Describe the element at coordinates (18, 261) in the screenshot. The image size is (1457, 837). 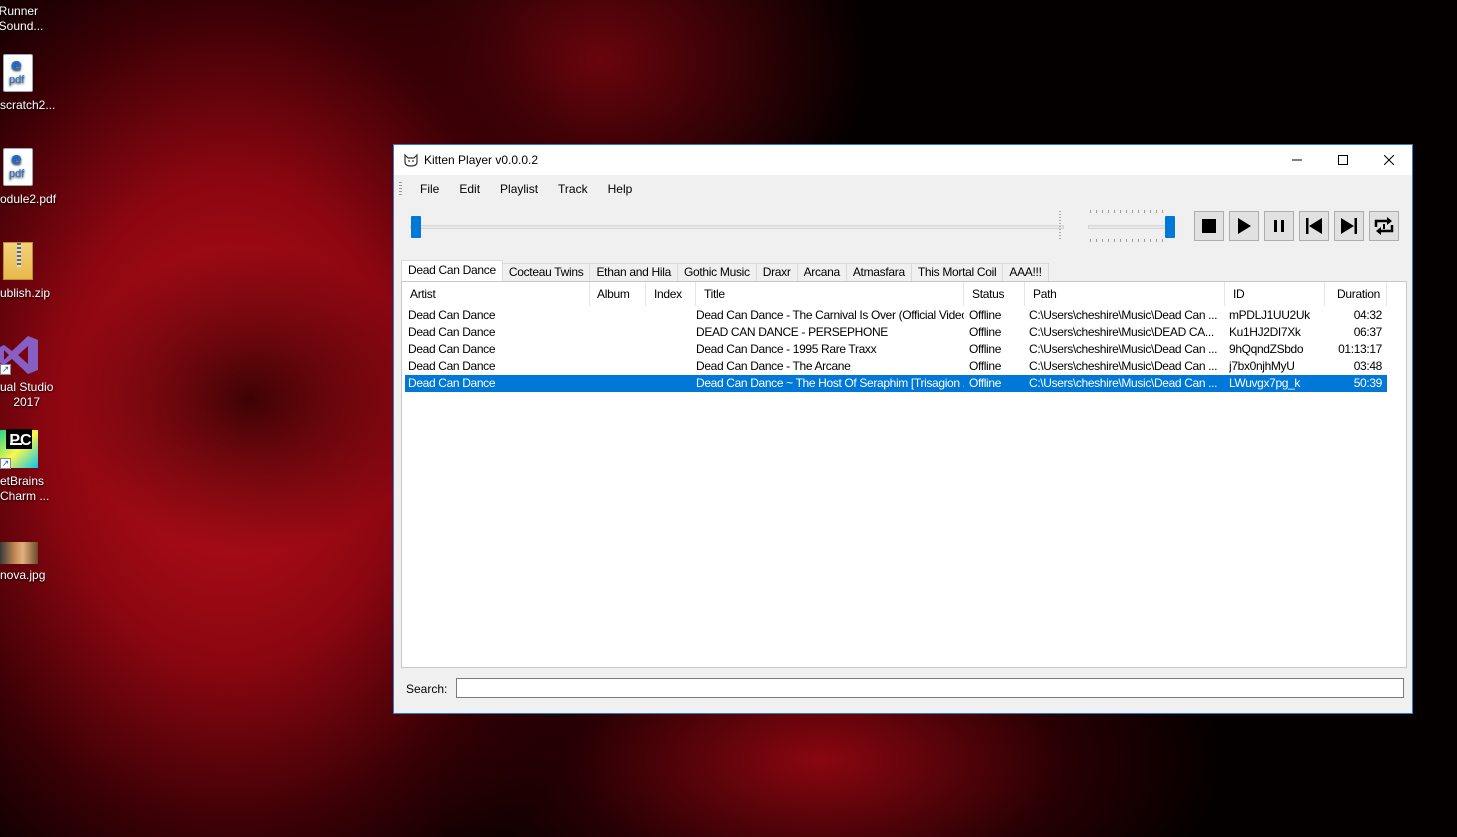
I see `zip-folder-icon` at that location.